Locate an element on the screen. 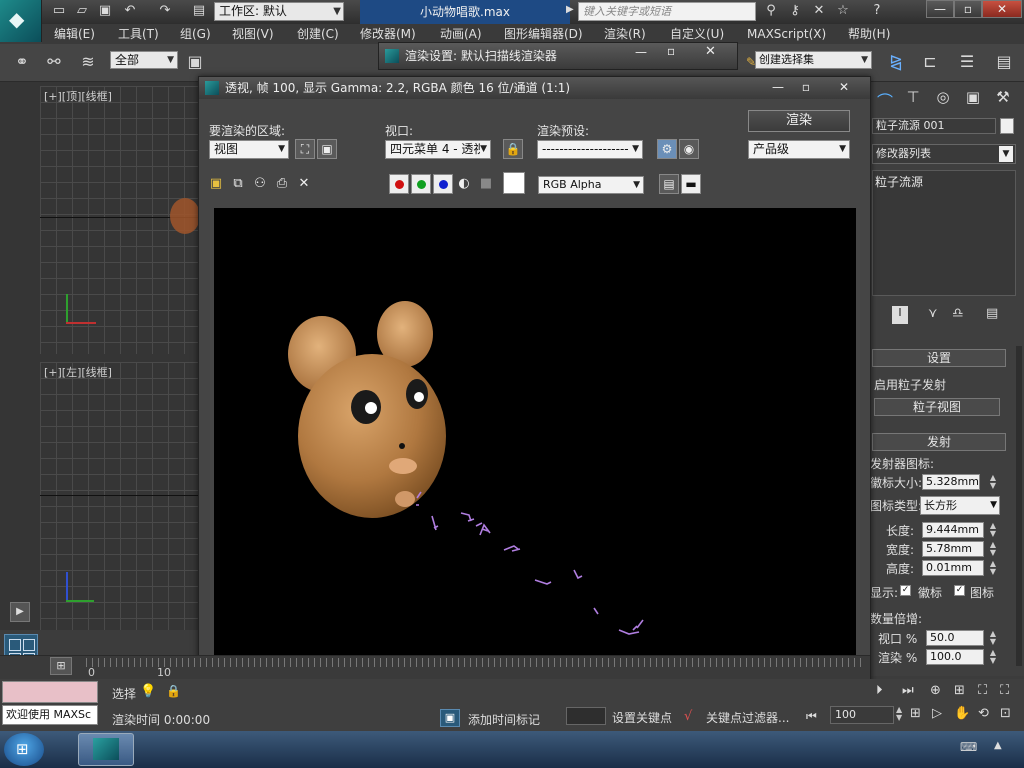 This screenshot has width=1024, height=768. show-logo-checkbox: ✓ is located at coordinates (905, 590).